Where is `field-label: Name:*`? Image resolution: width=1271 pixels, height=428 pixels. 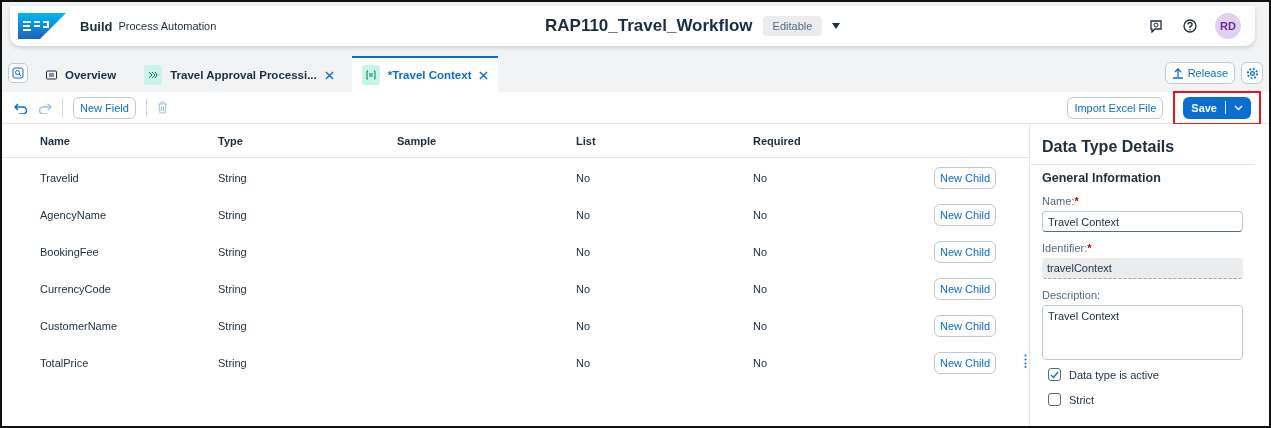
field-label: Name:* is located at coordinates (1061, 201).